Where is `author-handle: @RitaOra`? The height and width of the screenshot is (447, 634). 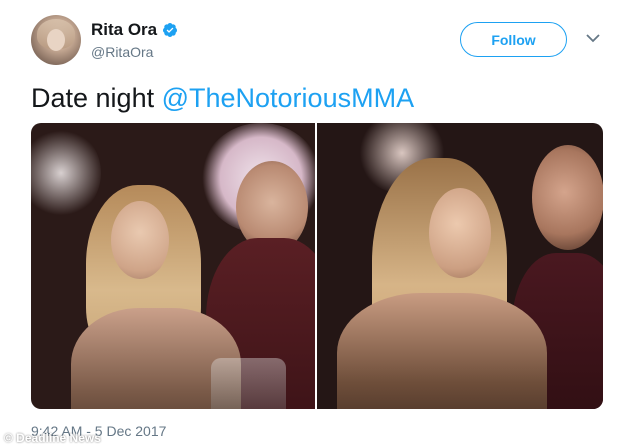
author-handle: @RitaOra is located at coordinates (122, 52).